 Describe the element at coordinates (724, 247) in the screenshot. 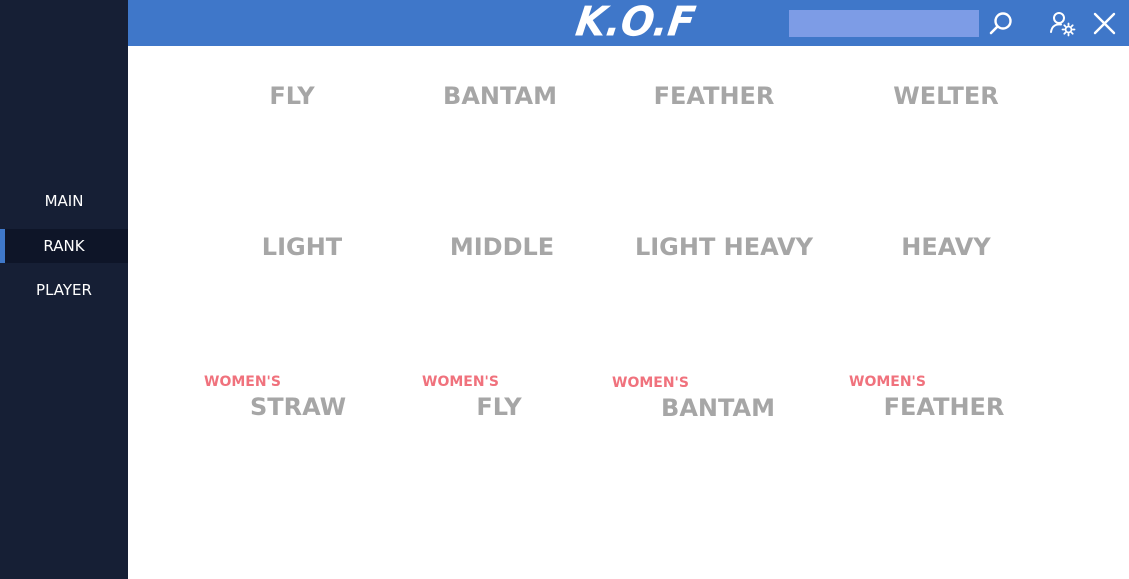

I see `division-light-heavy: LIGHT HEAVY` at that location.